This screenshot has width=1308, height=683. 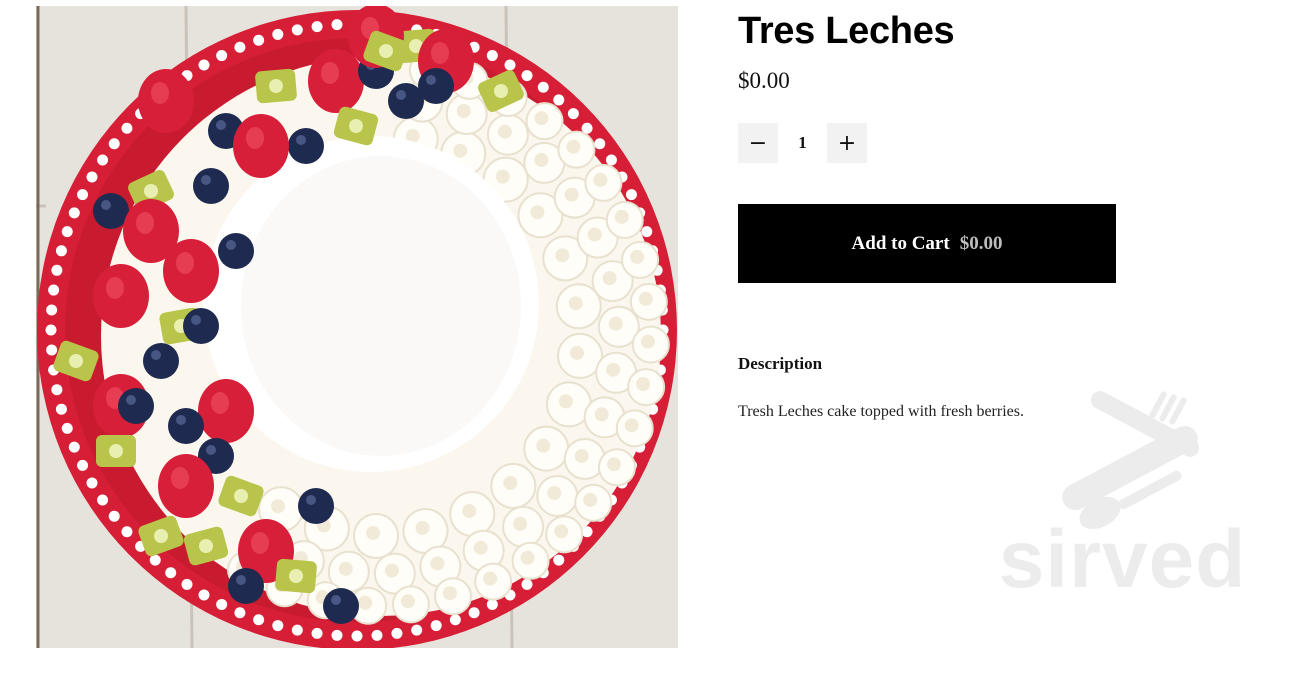 I want to click on quantity-increment-button: +, so click(x=847, y=143).